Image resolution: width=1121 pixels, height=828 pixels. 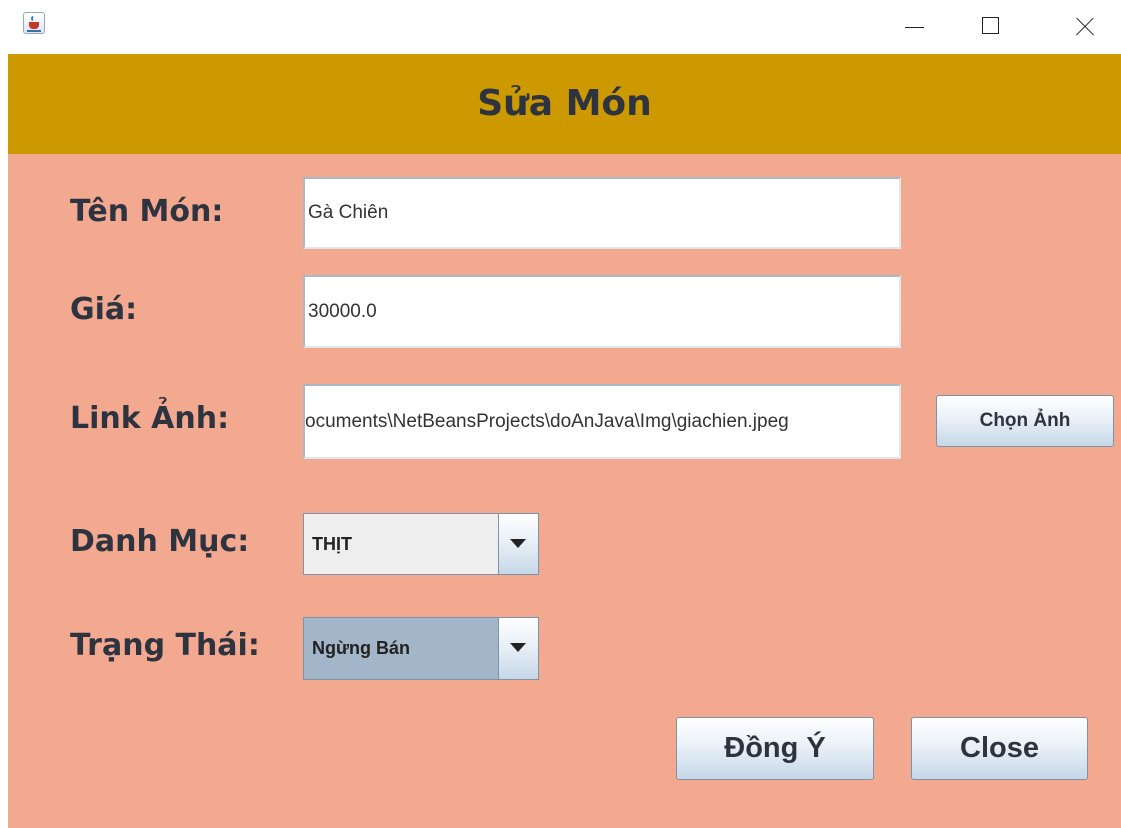 What do you see at coordinates (775, 748) in the screenshot?
I see `ok-button: Đồng Ý` at bounding box center [775, 748].